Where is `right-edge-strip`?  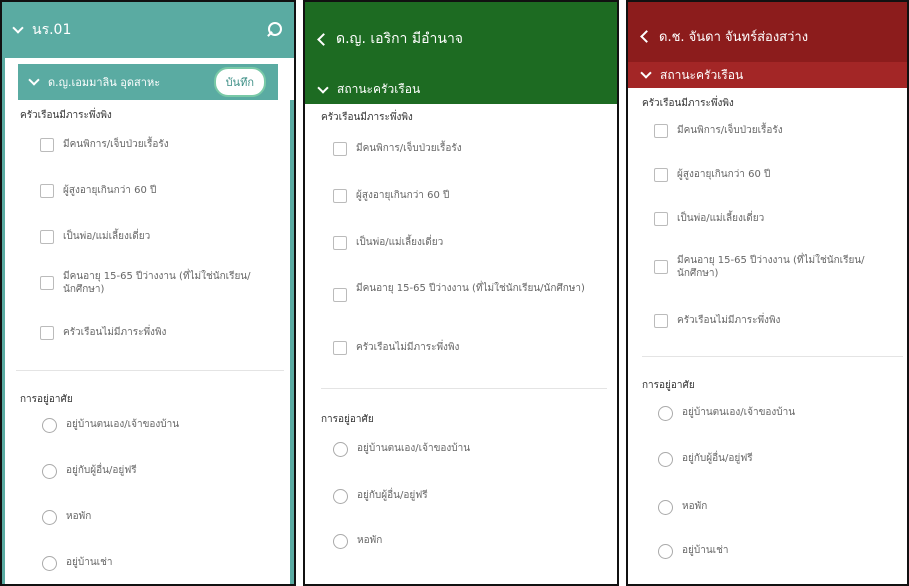 right-edge-strip is located at coordinates (292, 342).